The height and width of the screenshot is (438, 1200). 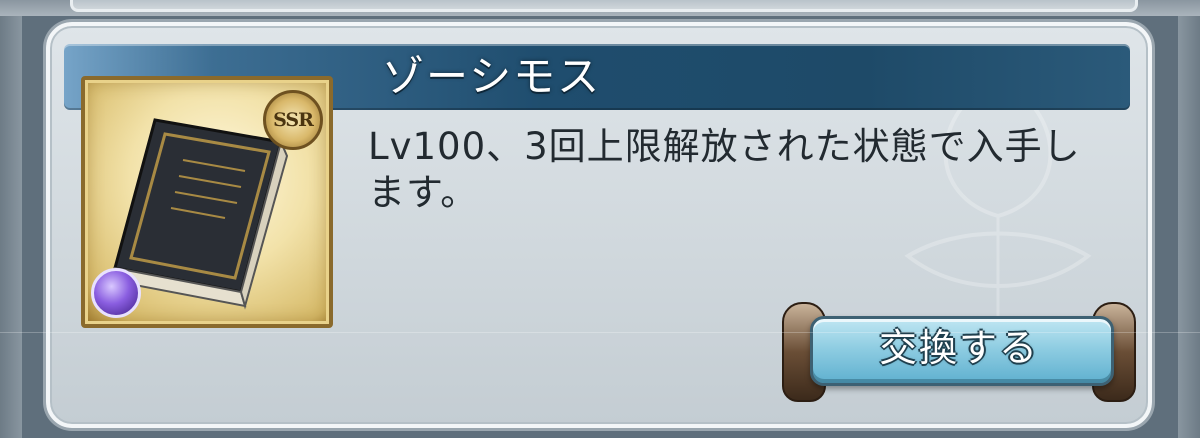 I want to click on previous-card-edge, so click(x=600, y=8).